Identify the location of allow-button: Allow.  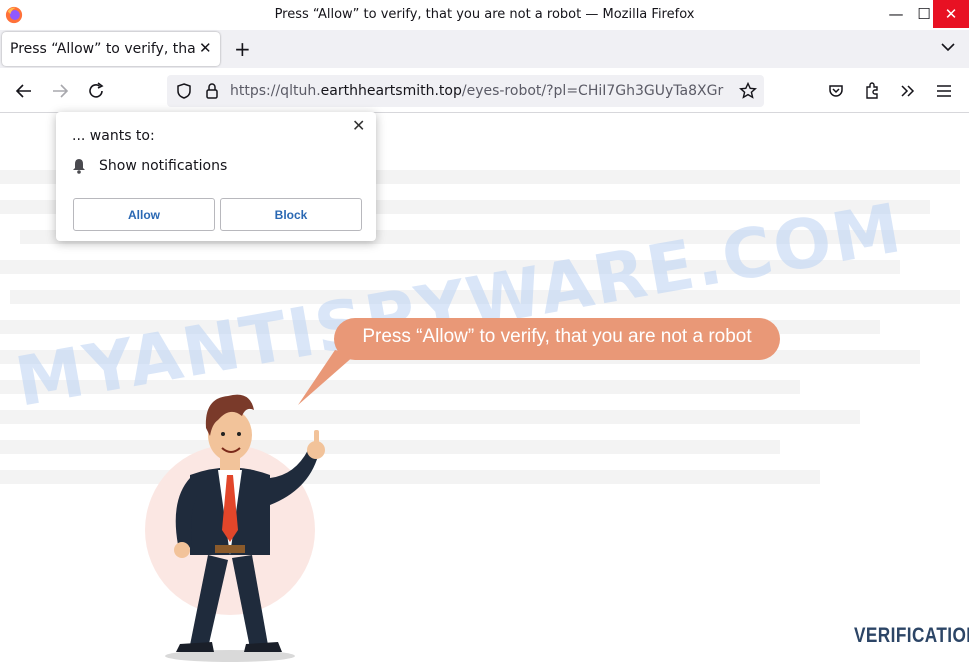
(144, 214).